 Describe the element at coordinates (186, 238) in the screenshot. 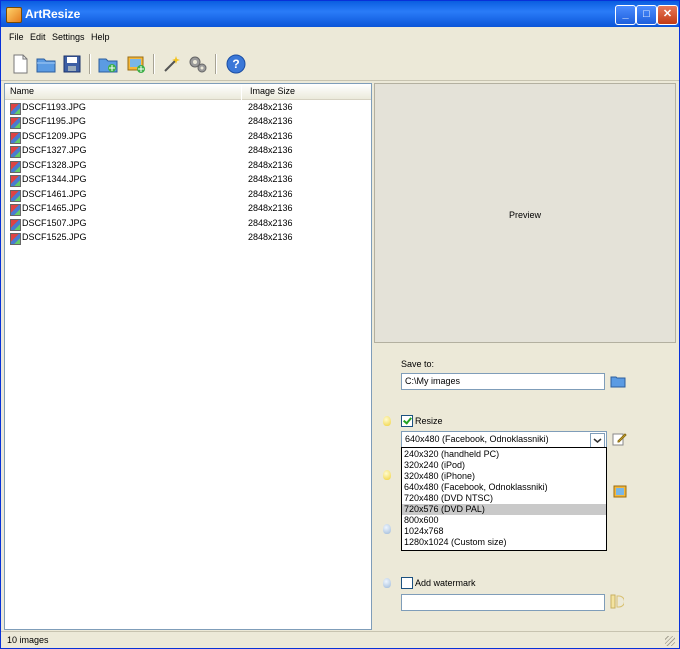

I see `table-row: DSCF1525.JPG 2848x2136` at that location.